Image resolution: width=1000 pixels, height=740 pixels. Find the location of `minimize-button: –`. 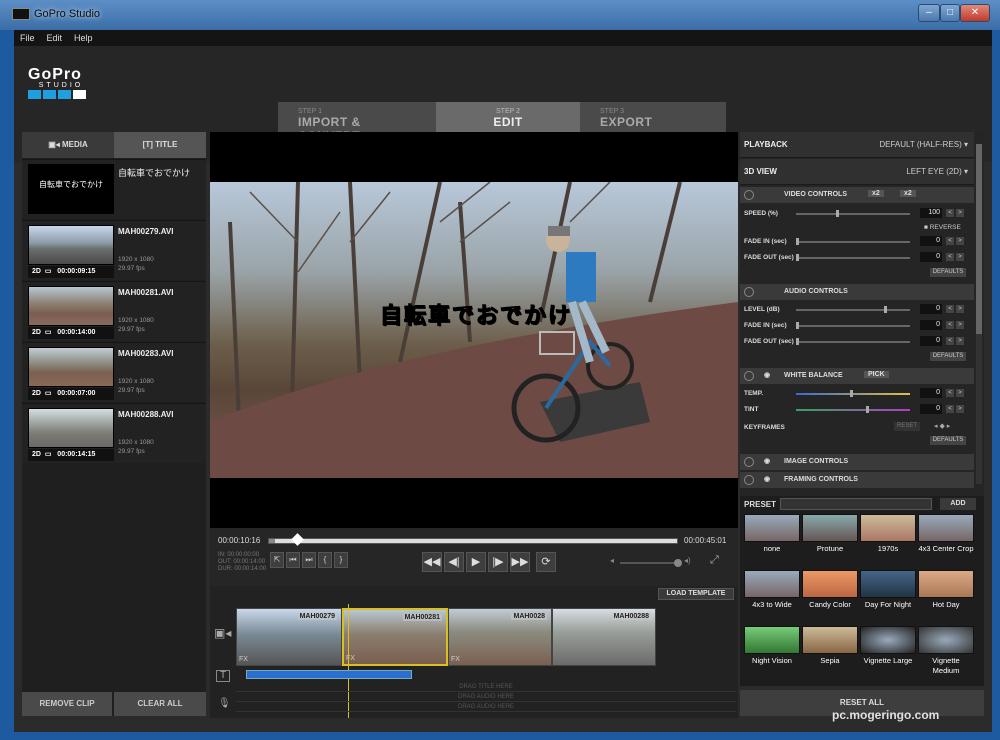

minimize-button: – is located at coordinates (929, 13).